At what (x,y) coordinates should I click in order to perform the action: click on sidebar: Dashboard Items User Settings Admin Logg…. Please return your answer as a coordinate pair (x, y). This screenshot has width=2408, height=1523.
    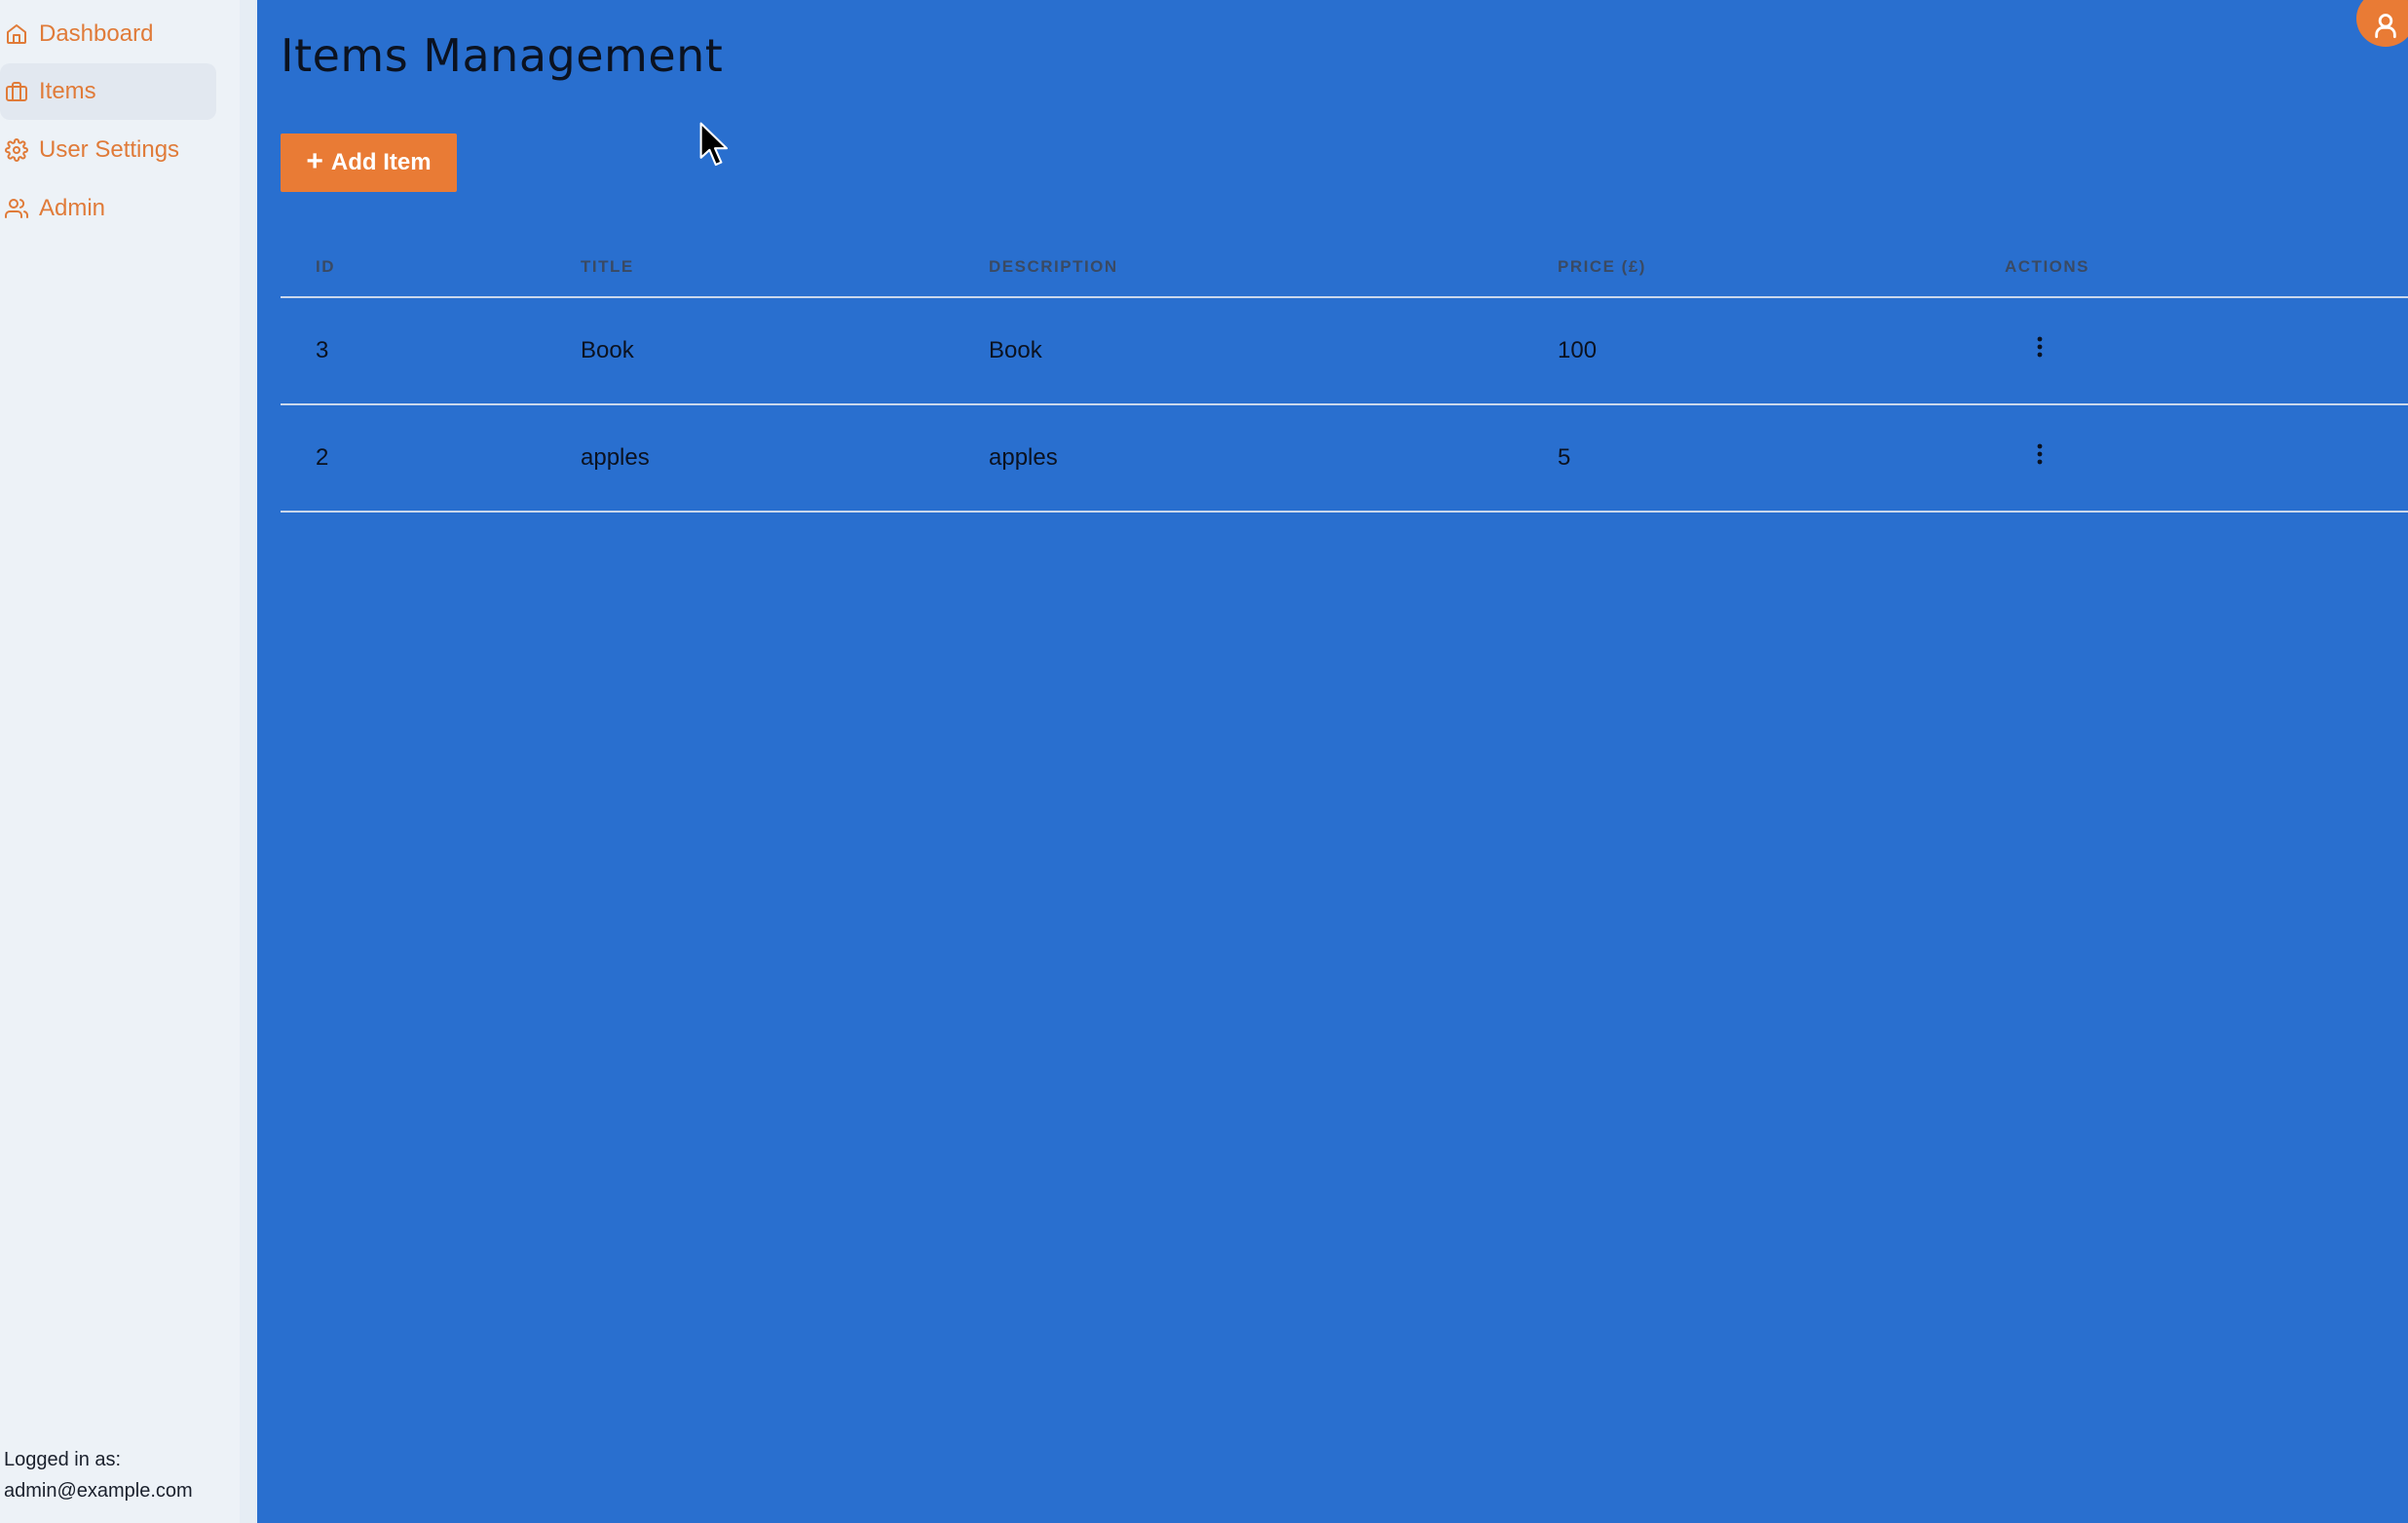
    Looking at the image, I should click on (120, 761).